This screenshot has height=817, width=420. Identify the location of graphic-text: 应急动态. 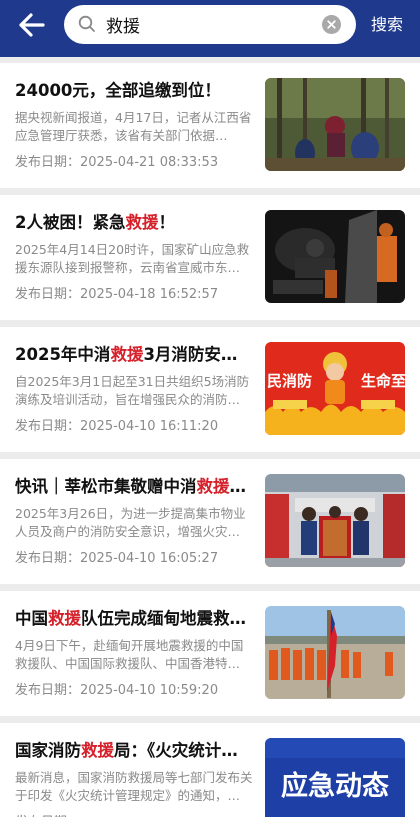
(335, 786).